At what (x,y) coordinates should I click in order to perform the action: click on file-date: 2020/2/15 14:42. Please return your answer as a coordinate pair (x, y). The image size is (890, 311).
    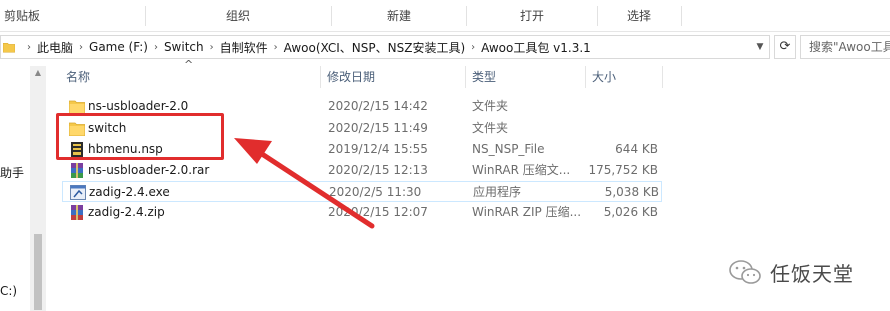
    Looking at the image, I should click on (378, 106).